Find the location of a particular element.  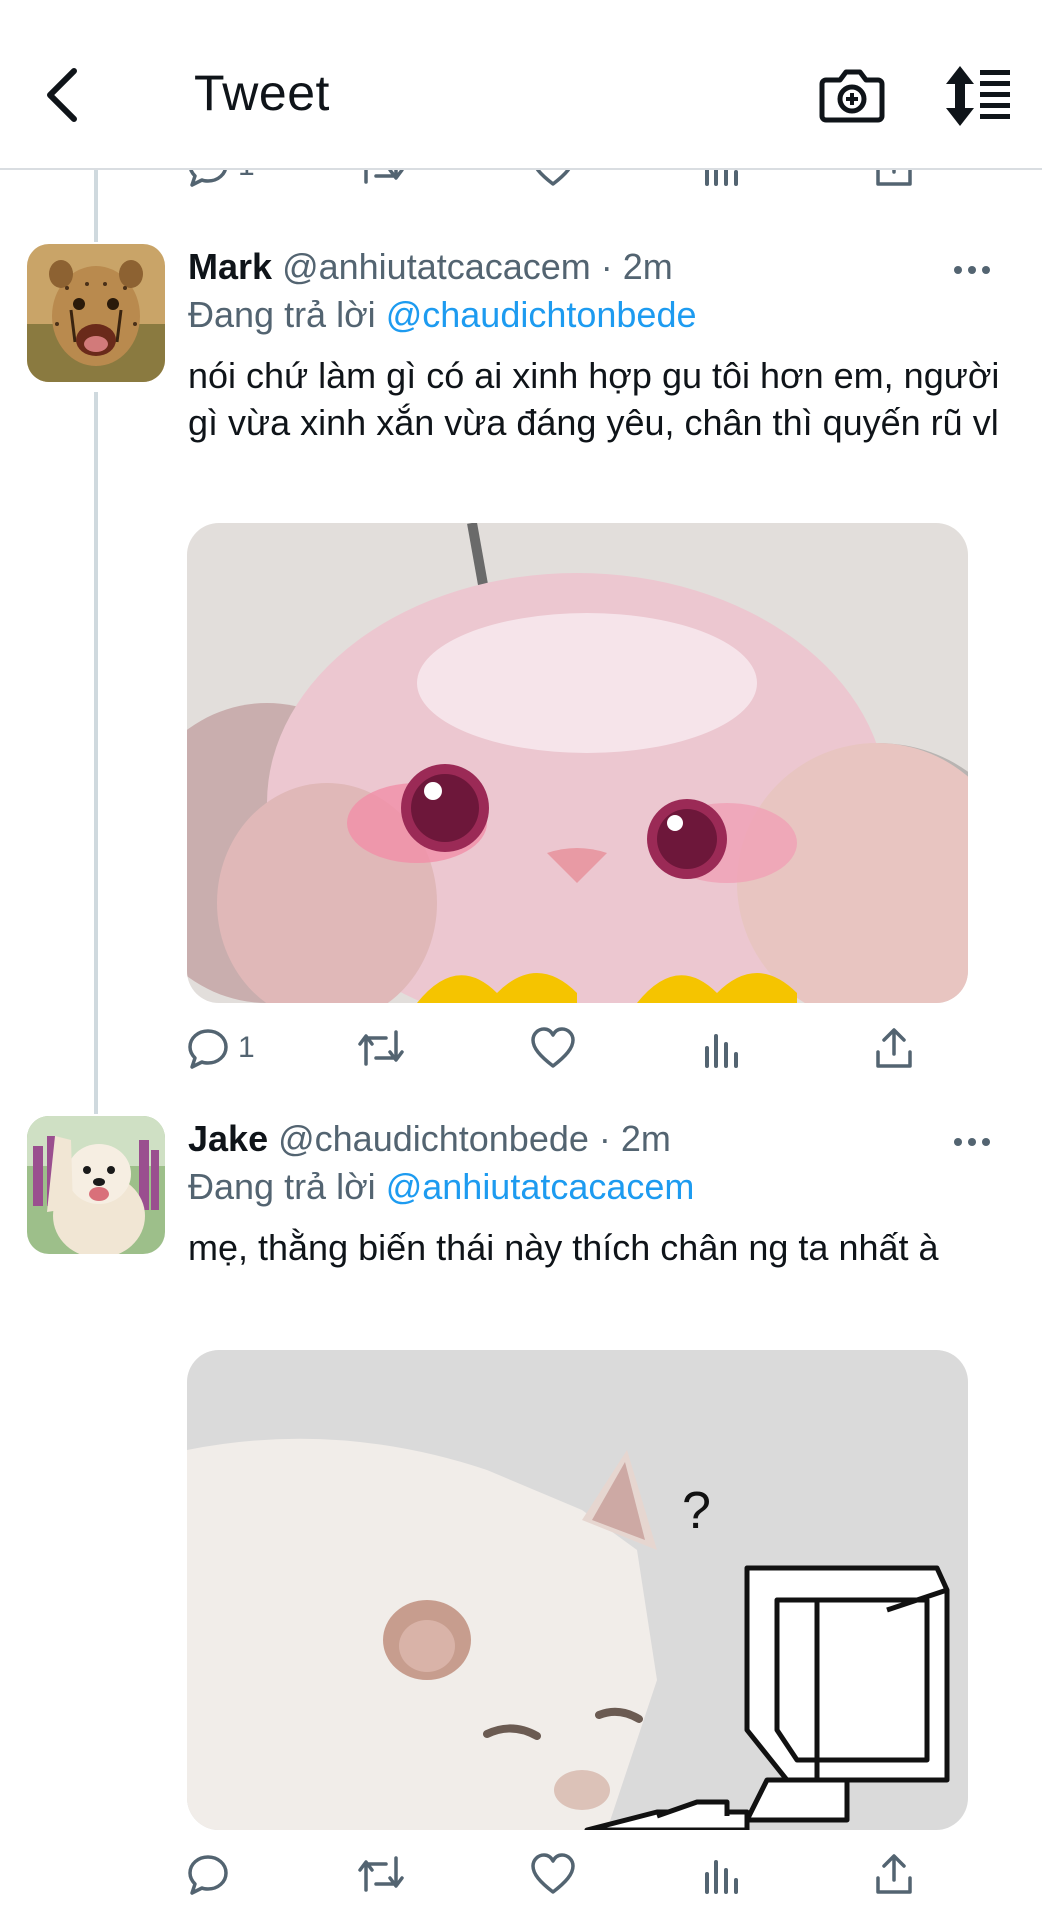

reply-button is located at coordinates (212, 1874).